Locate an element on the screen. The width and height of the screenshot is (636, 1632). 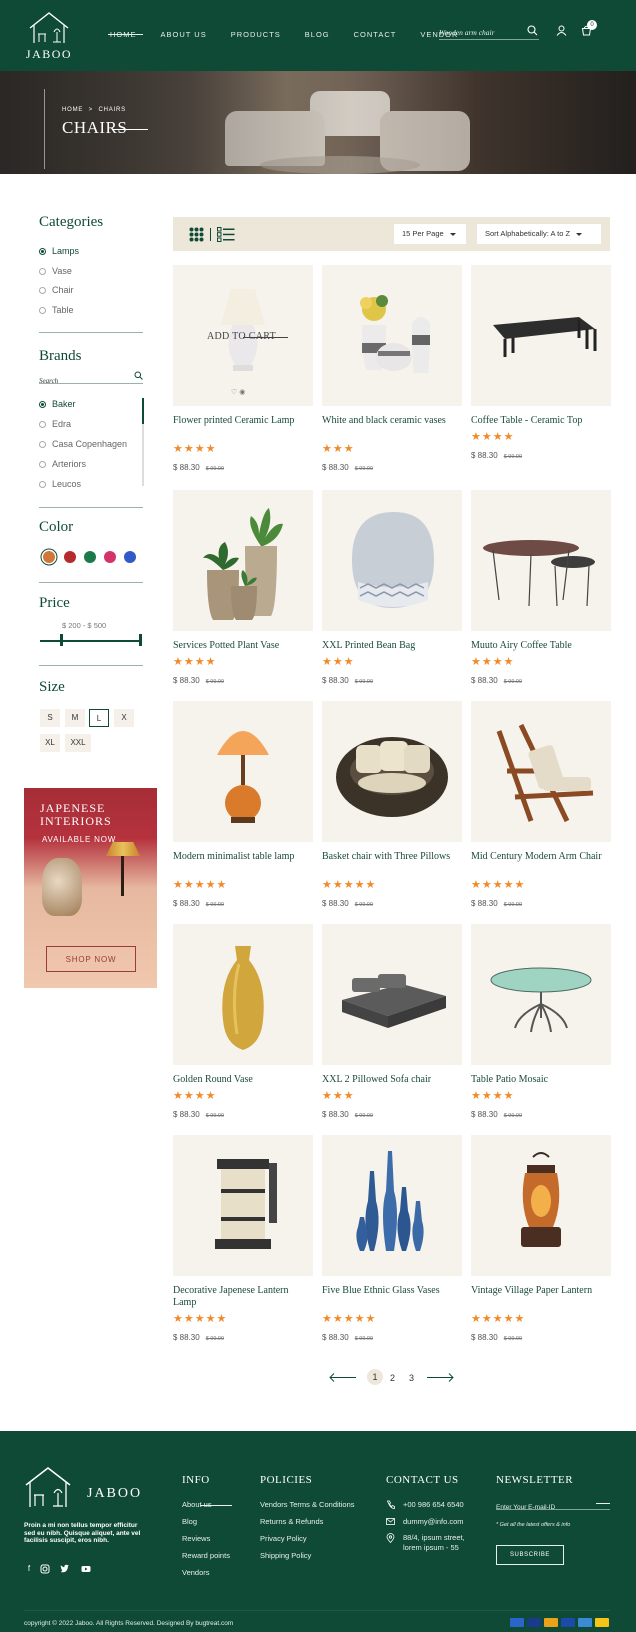
size-xxl: XXL is located at coordinates (78, 743).